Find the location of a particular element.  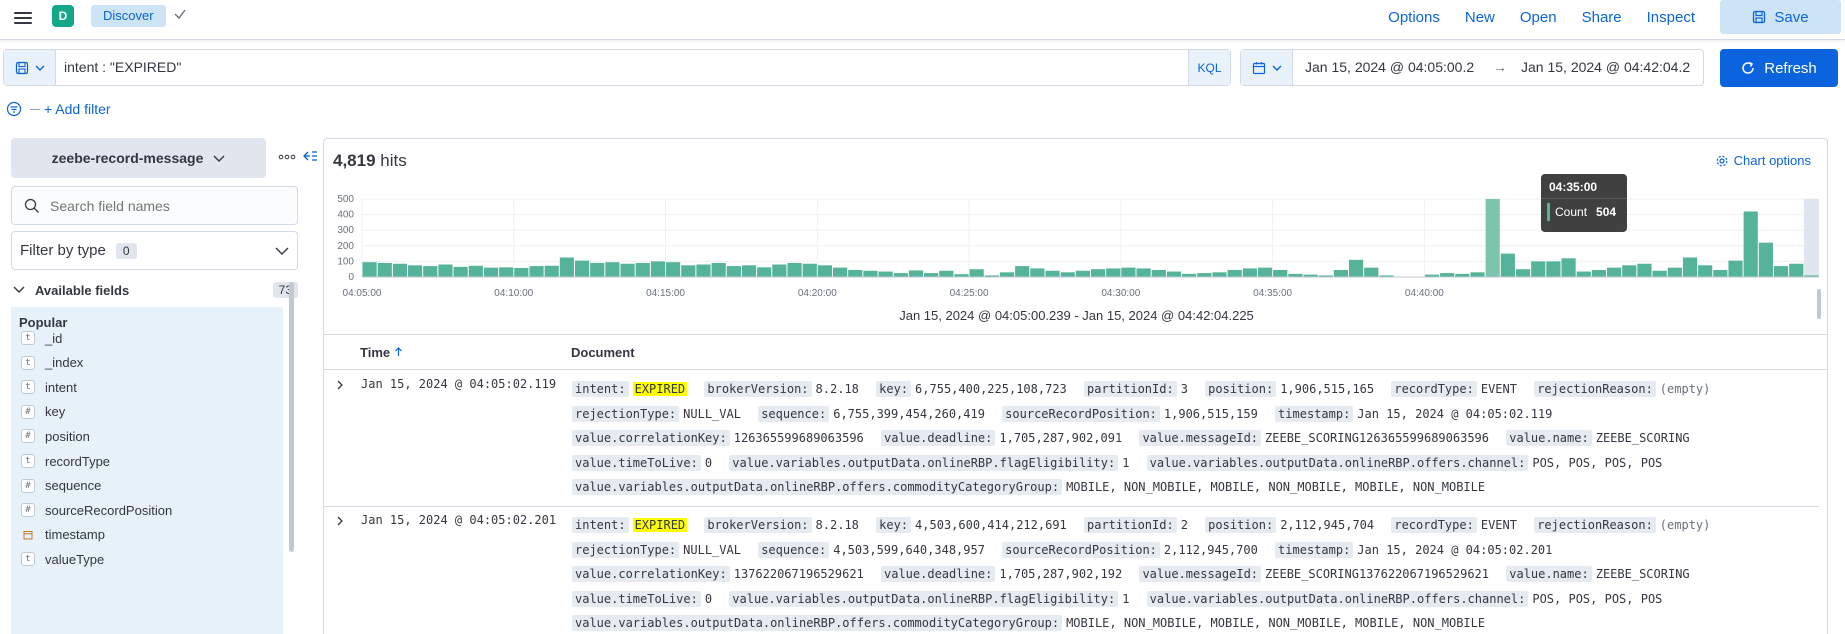

field-item: # key is located at coordinates (43, 412).